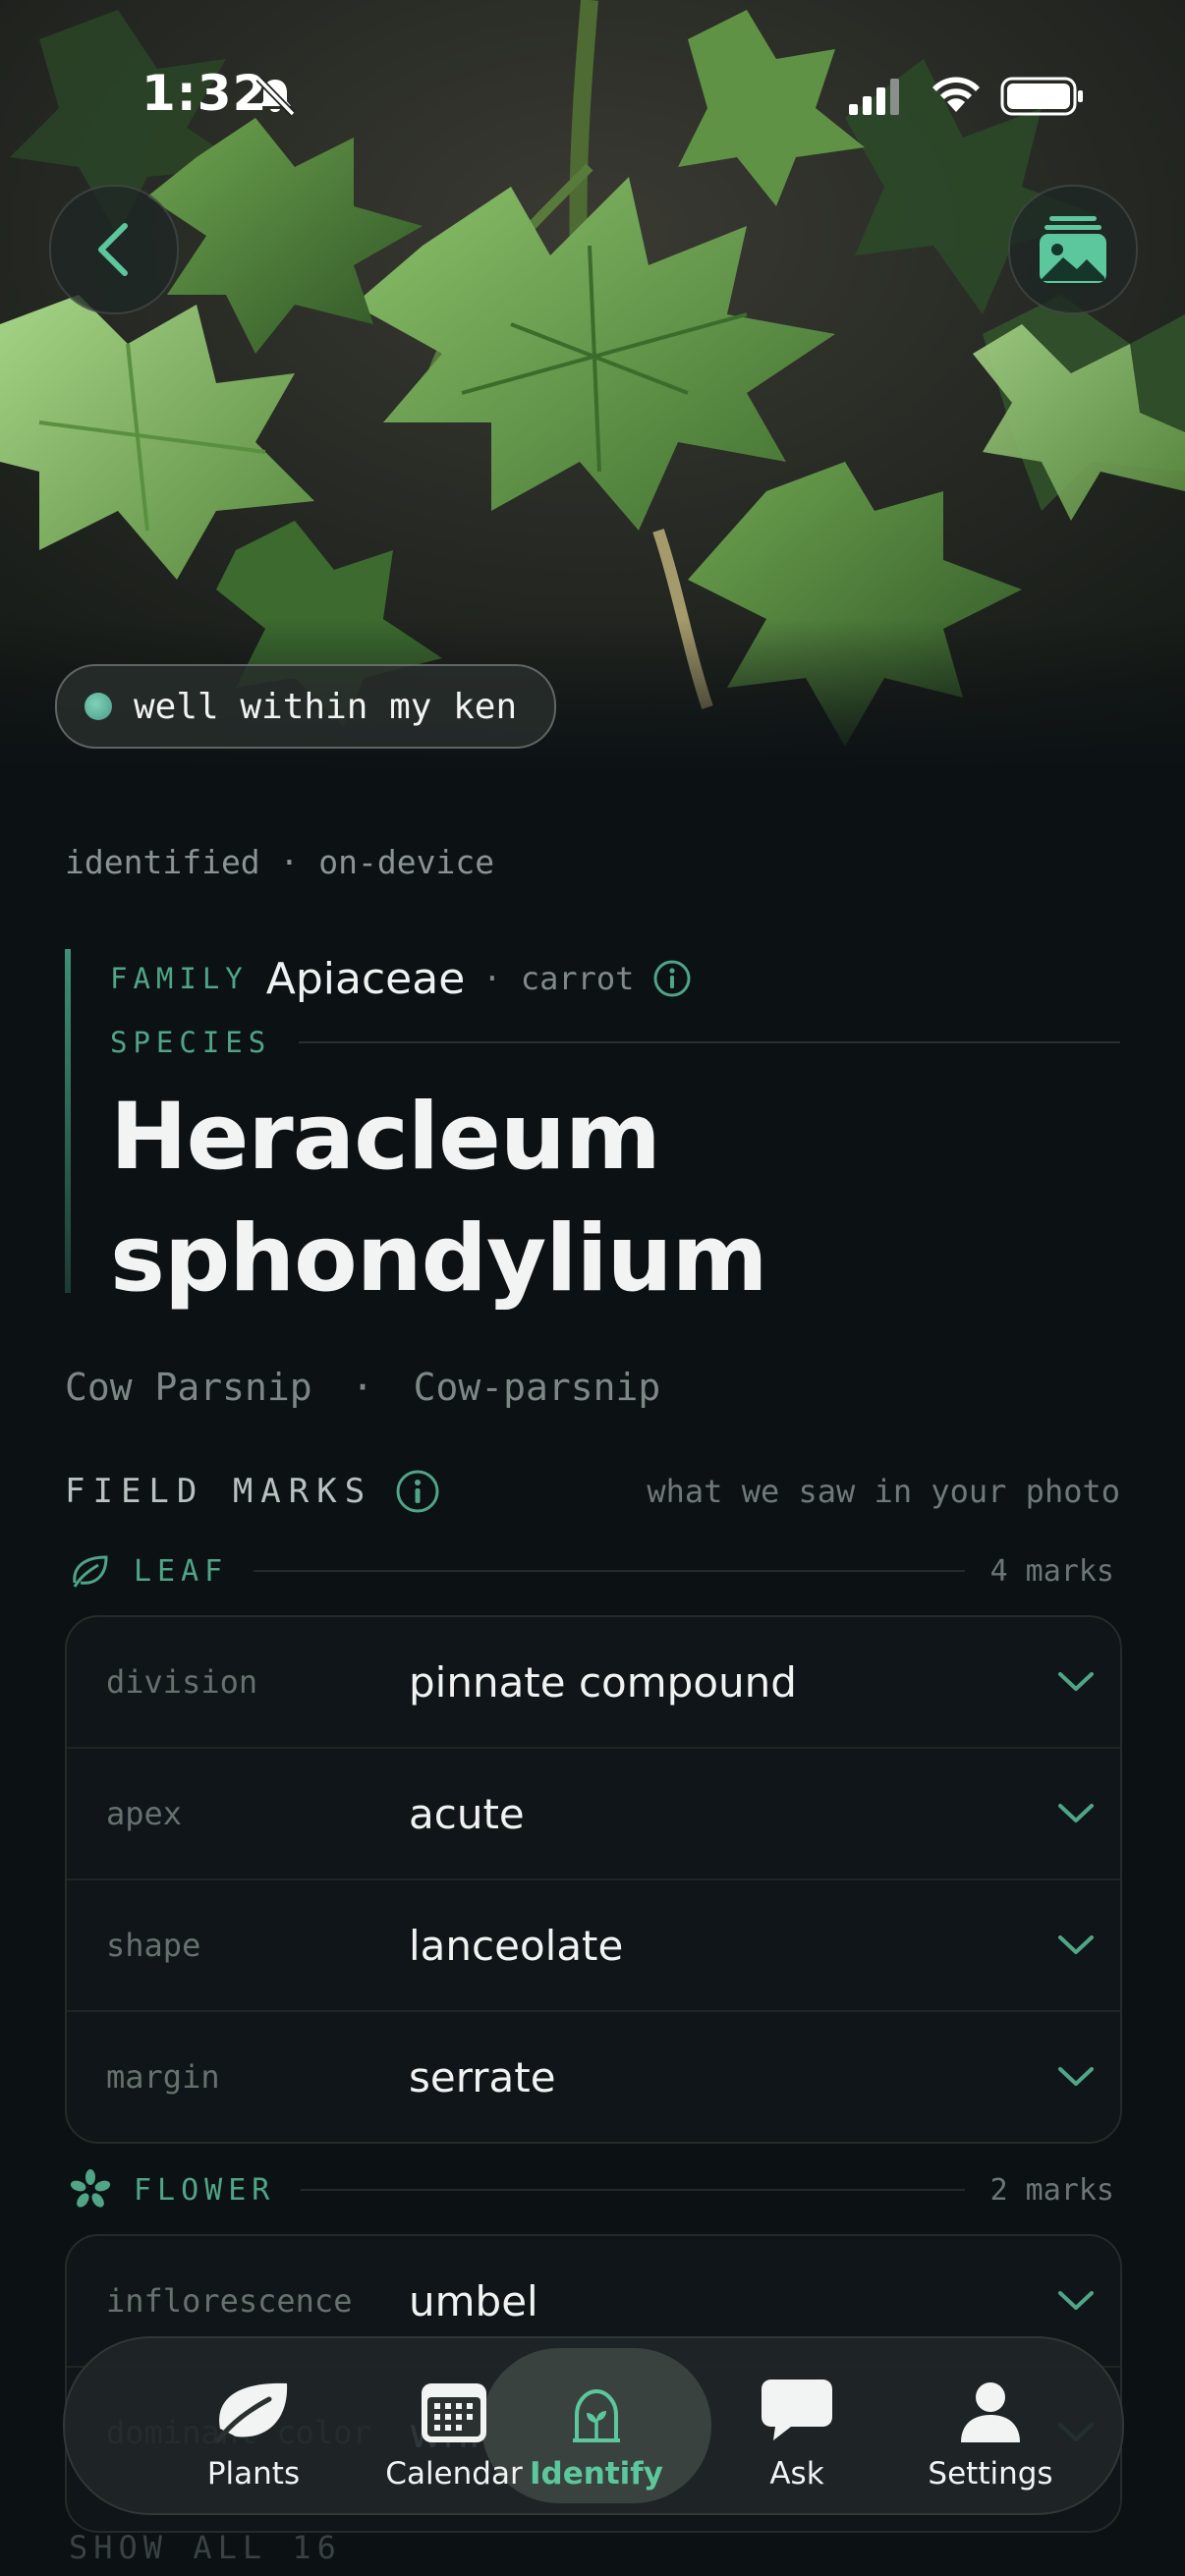  I want to click on tab-label: Ask, so click(797, 2474).